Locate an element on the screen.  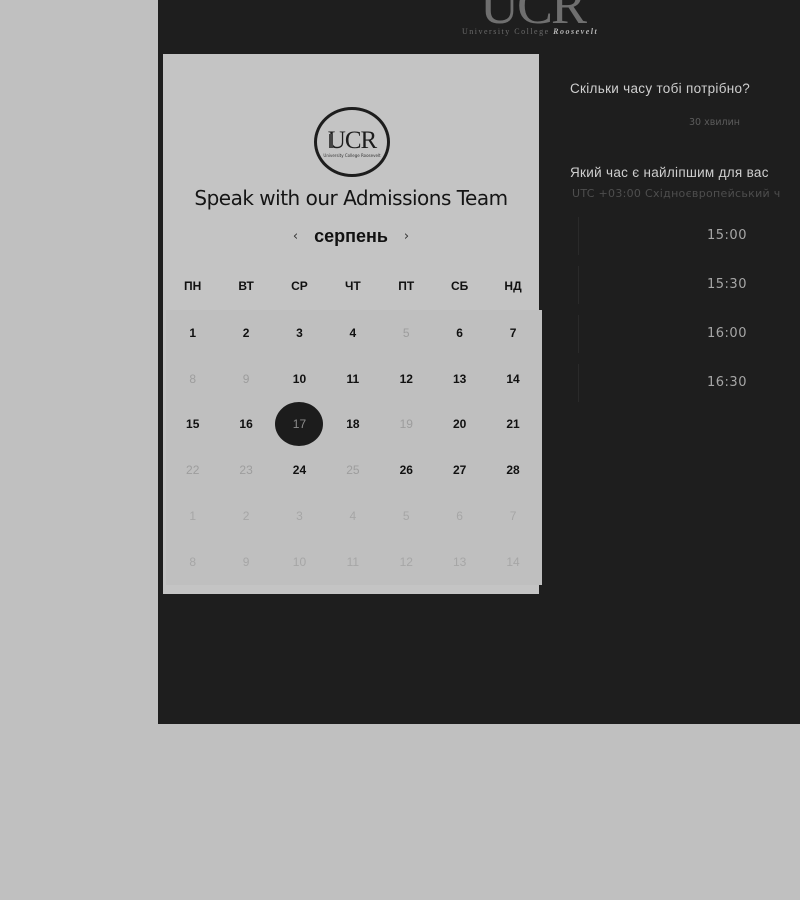
calendar-day: 25 is located at coordinates (353, 470).